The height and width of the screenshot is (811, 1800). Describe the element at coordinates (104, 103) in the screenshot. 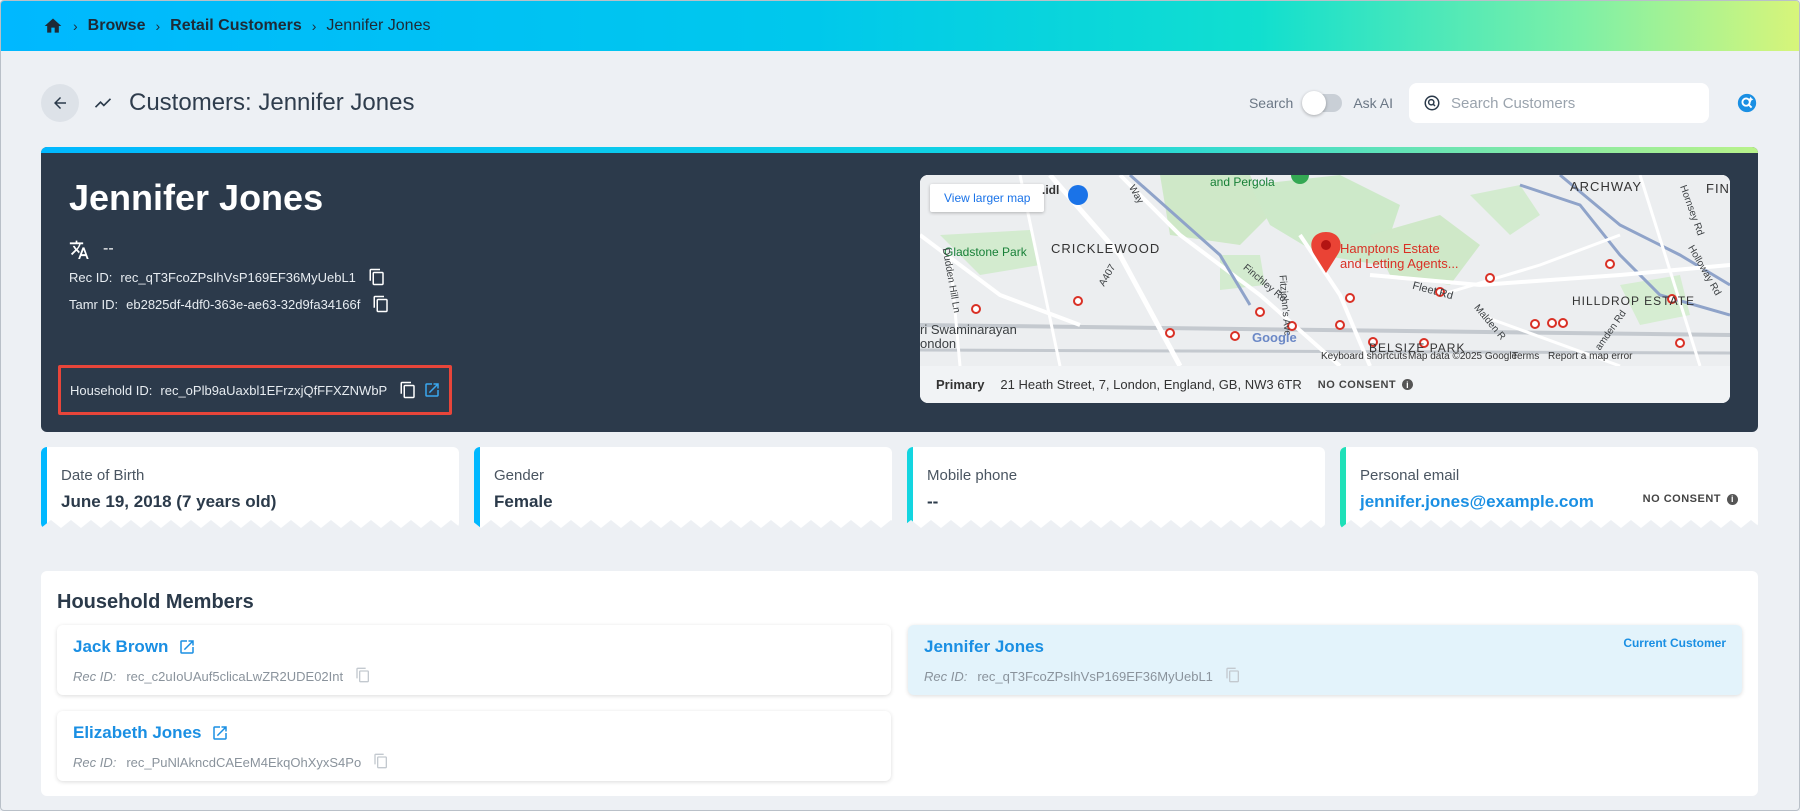

I see `trending-icon` at that location.